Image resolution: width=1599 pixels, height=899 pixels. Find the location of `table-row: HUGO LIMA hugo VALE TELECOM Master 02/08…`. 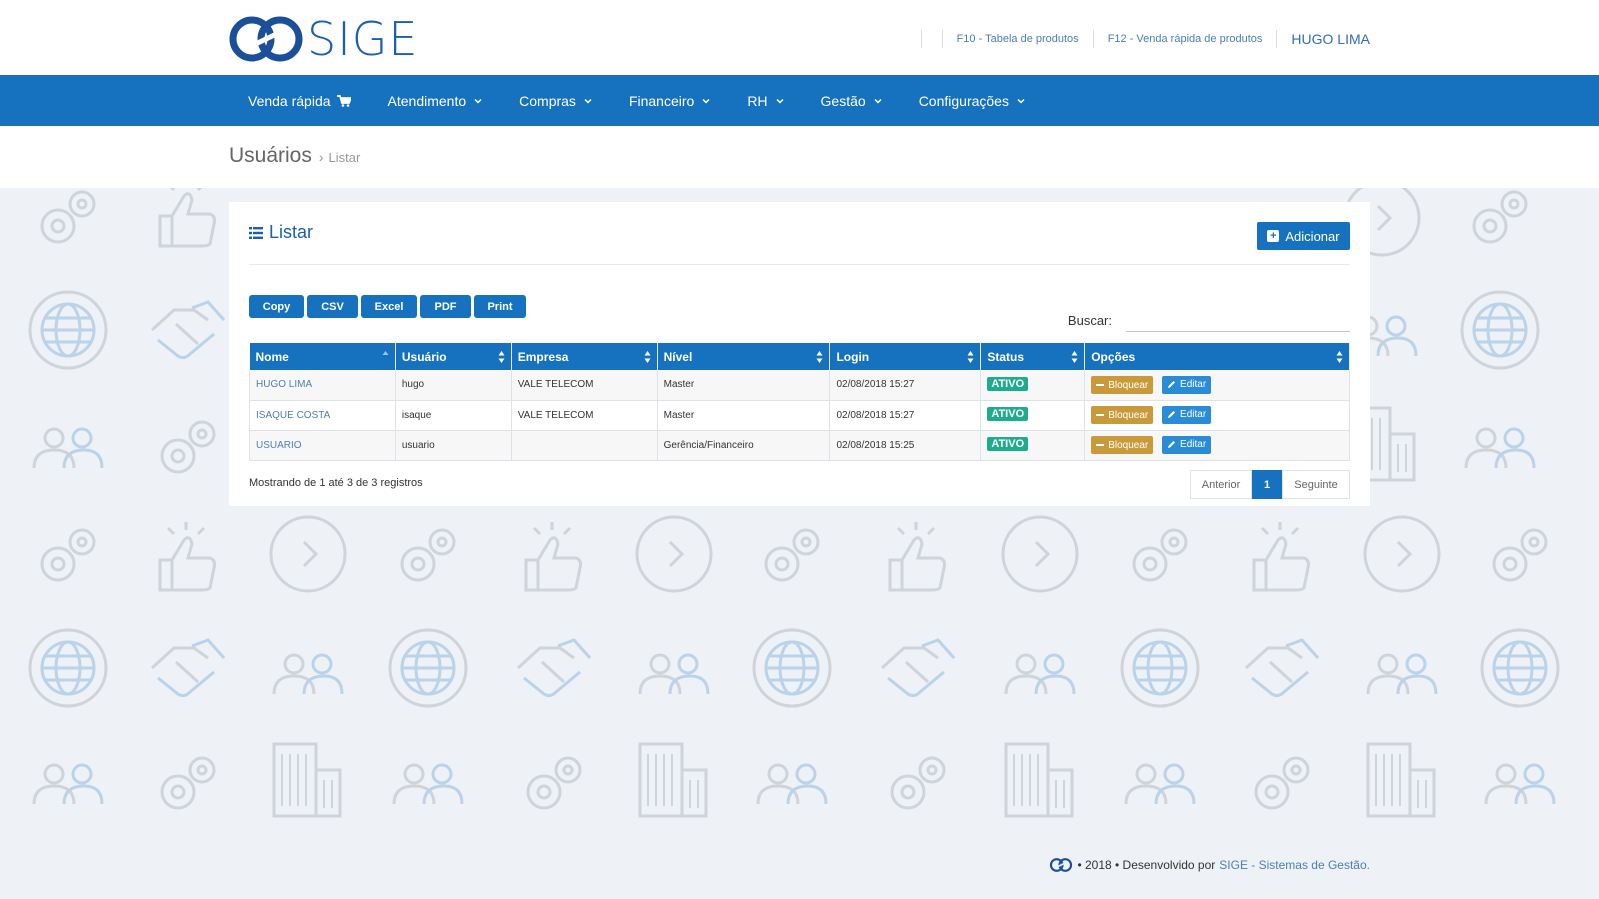

table-row: HUGO LIMA hugo VALE TELECOM Master 02/08… is located at coordinates (799, 385).